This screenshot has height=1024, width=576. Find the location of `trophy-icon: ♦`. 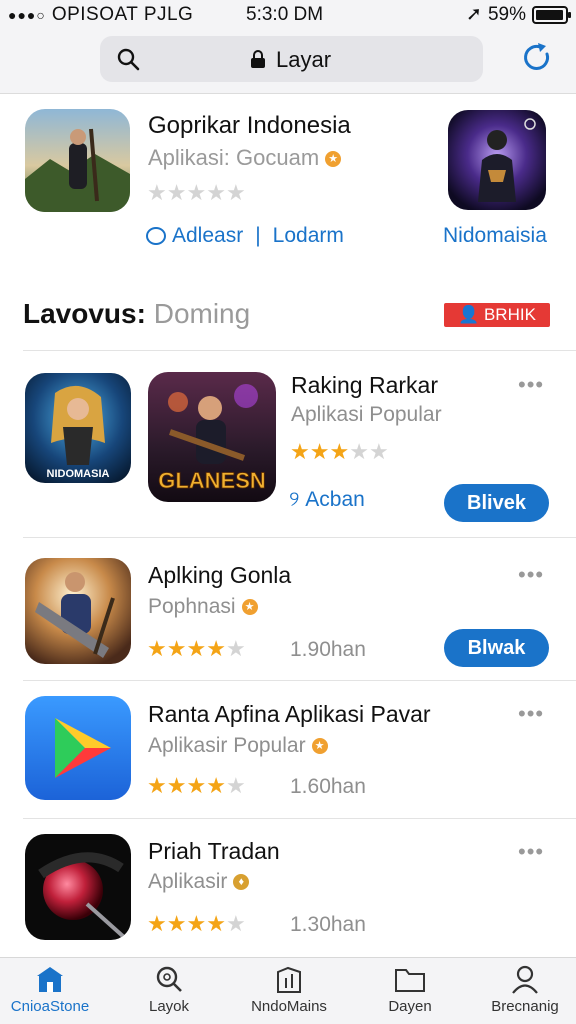

trophy-icon: ♦ is located at coordinates (241, 882).